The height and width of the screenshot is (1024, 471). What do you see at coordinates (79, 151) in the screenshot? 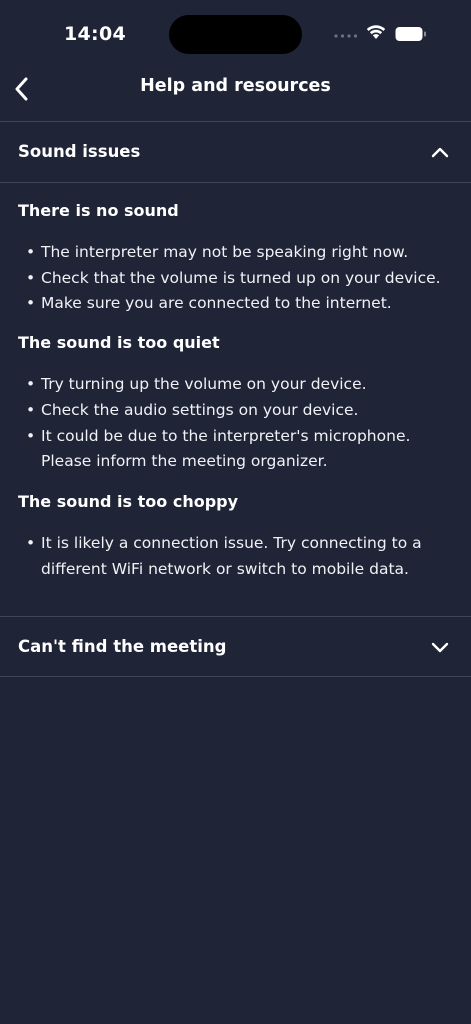
I see `section-title: Sound issues` at bounding box center [79, 151].